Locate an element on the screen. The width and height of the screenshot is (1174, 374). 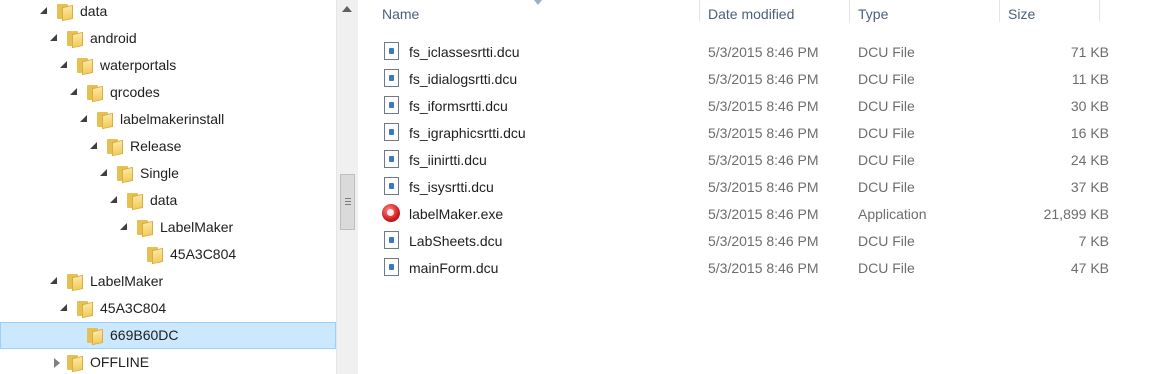
tree-item-labelmaker: LabelMaker is located at coordinates (168, 282).